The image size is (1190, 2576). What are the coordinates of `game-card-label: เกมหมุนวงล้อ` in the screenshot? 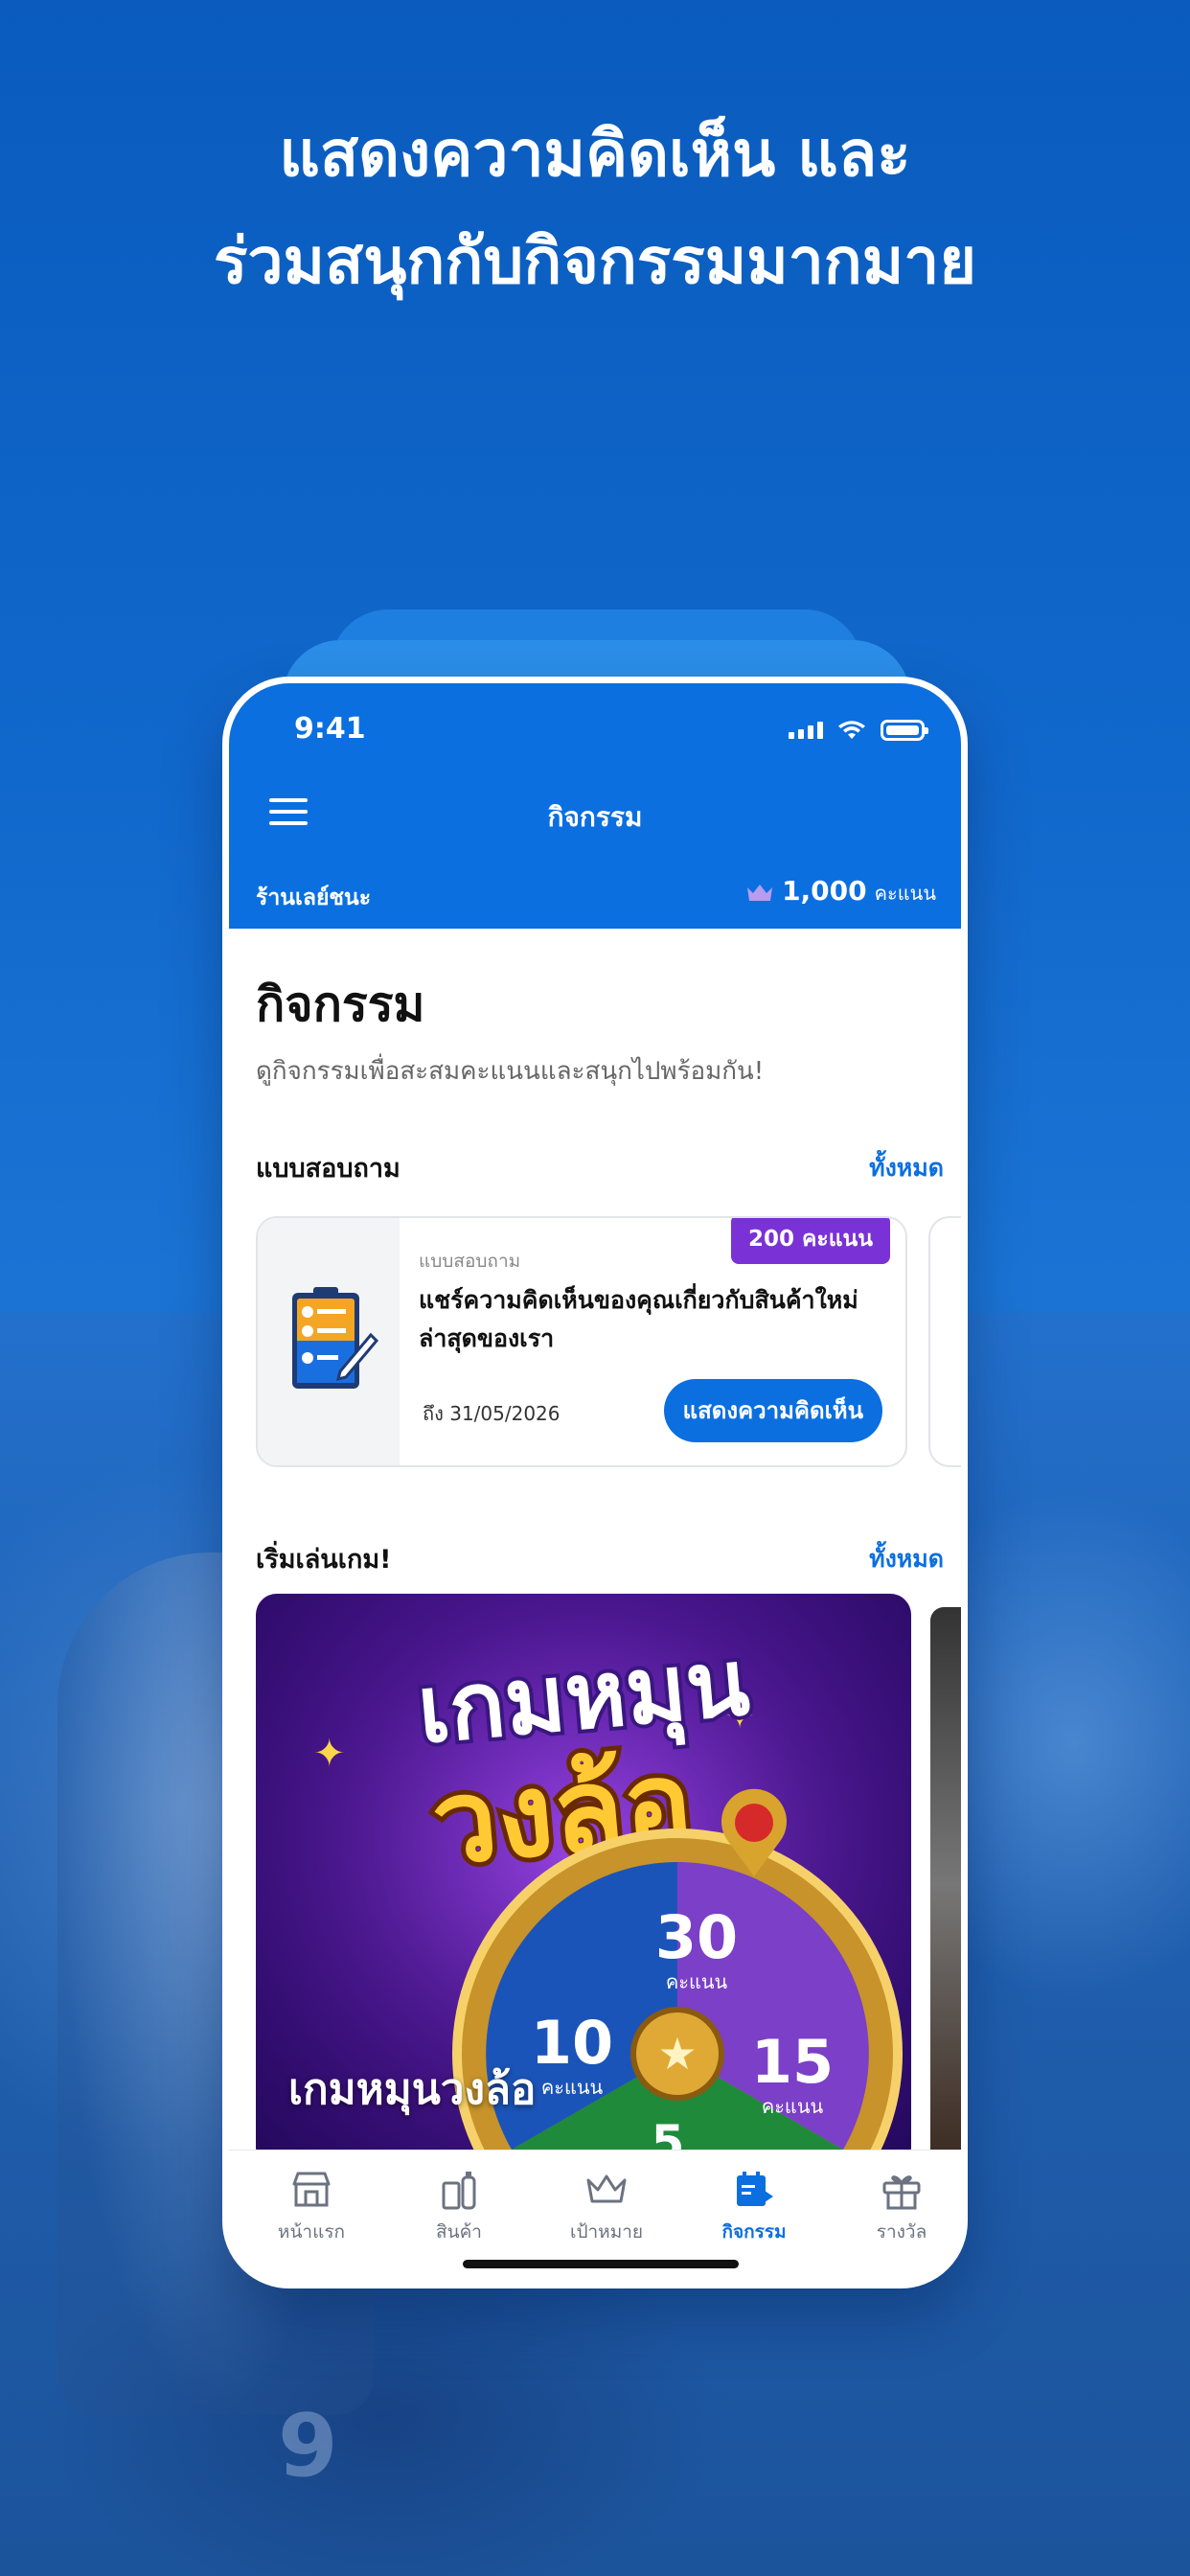 It's located at (413, 2089).